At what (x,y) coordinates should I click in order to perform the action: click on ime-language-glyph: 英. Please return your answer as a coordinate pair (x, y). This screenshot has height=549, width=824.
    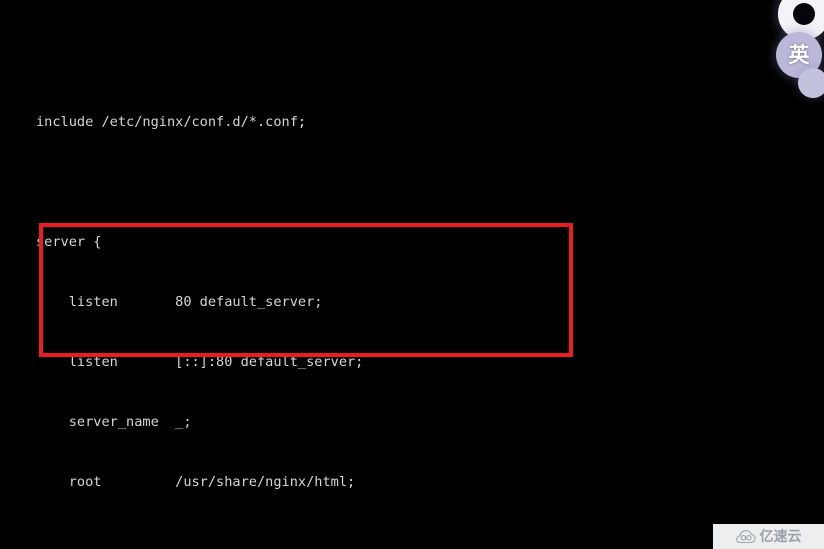
    Looking at the image, I should click on (799, 54).